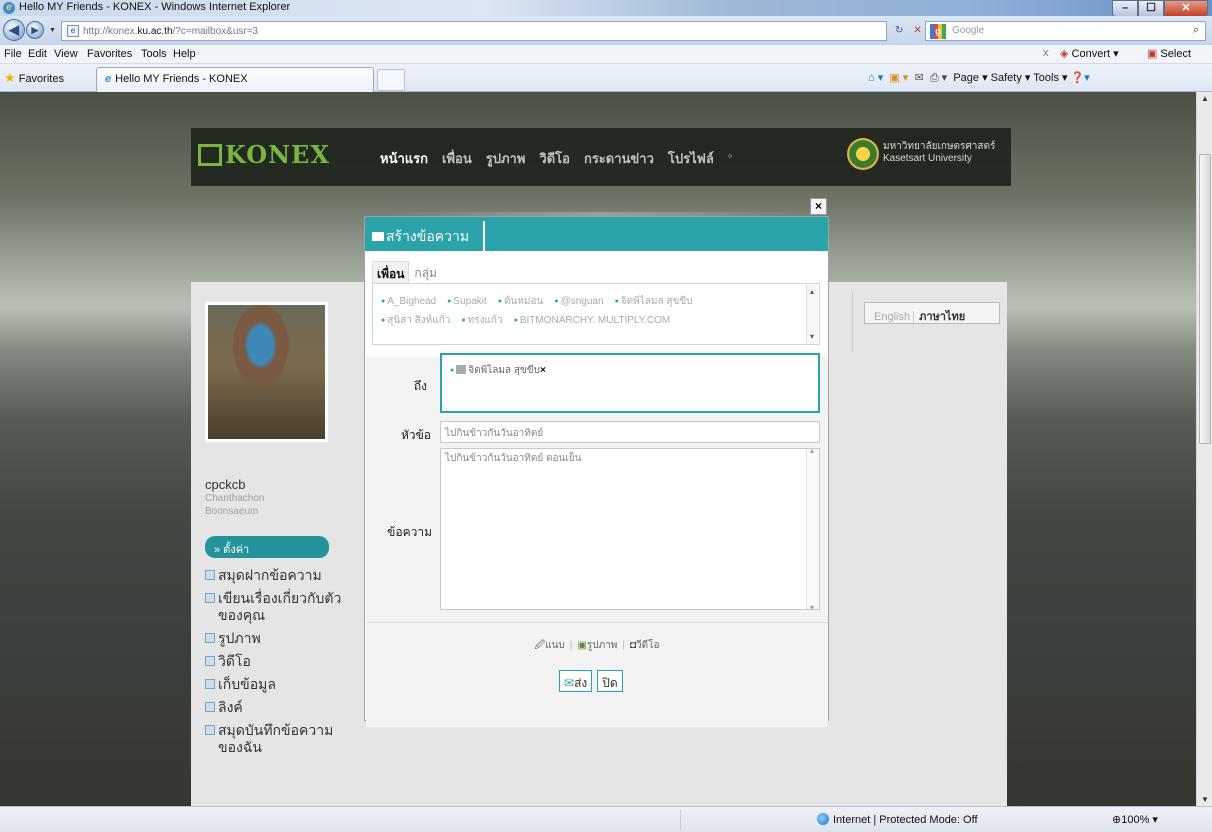 The height and width of the screenshot is (832, 1212). What do you see at coordinates (210, 730) in the screenshot?
I see `notes-icon` at bounding box center [210, 730].